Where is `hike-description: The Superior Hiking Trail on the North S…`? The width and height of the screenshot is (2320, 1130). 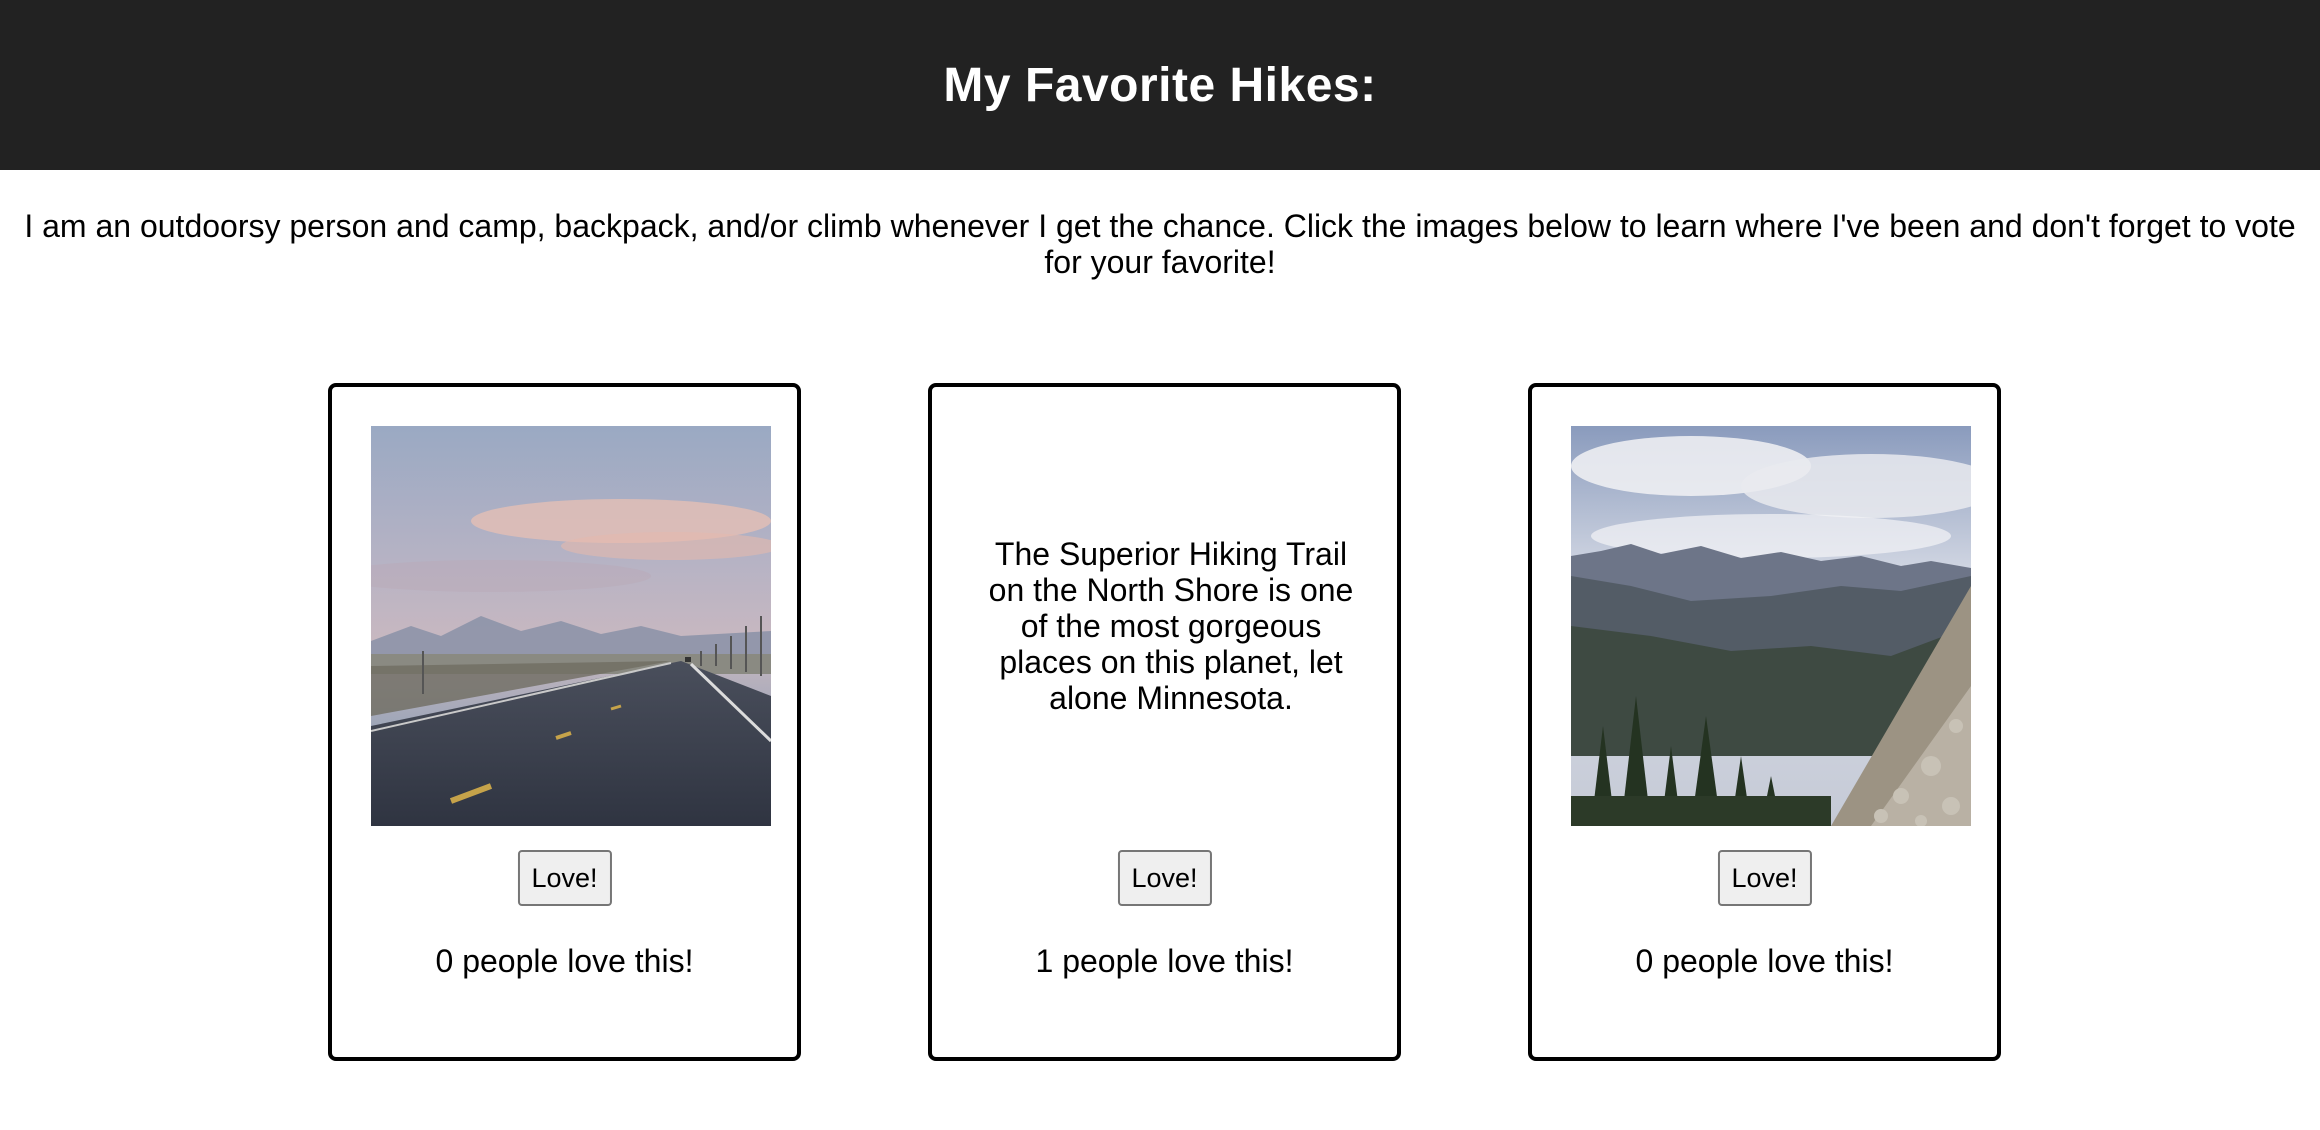 hike-description: The Superior Hiking Trail on the North S… is located at coordinates (1171, 626).